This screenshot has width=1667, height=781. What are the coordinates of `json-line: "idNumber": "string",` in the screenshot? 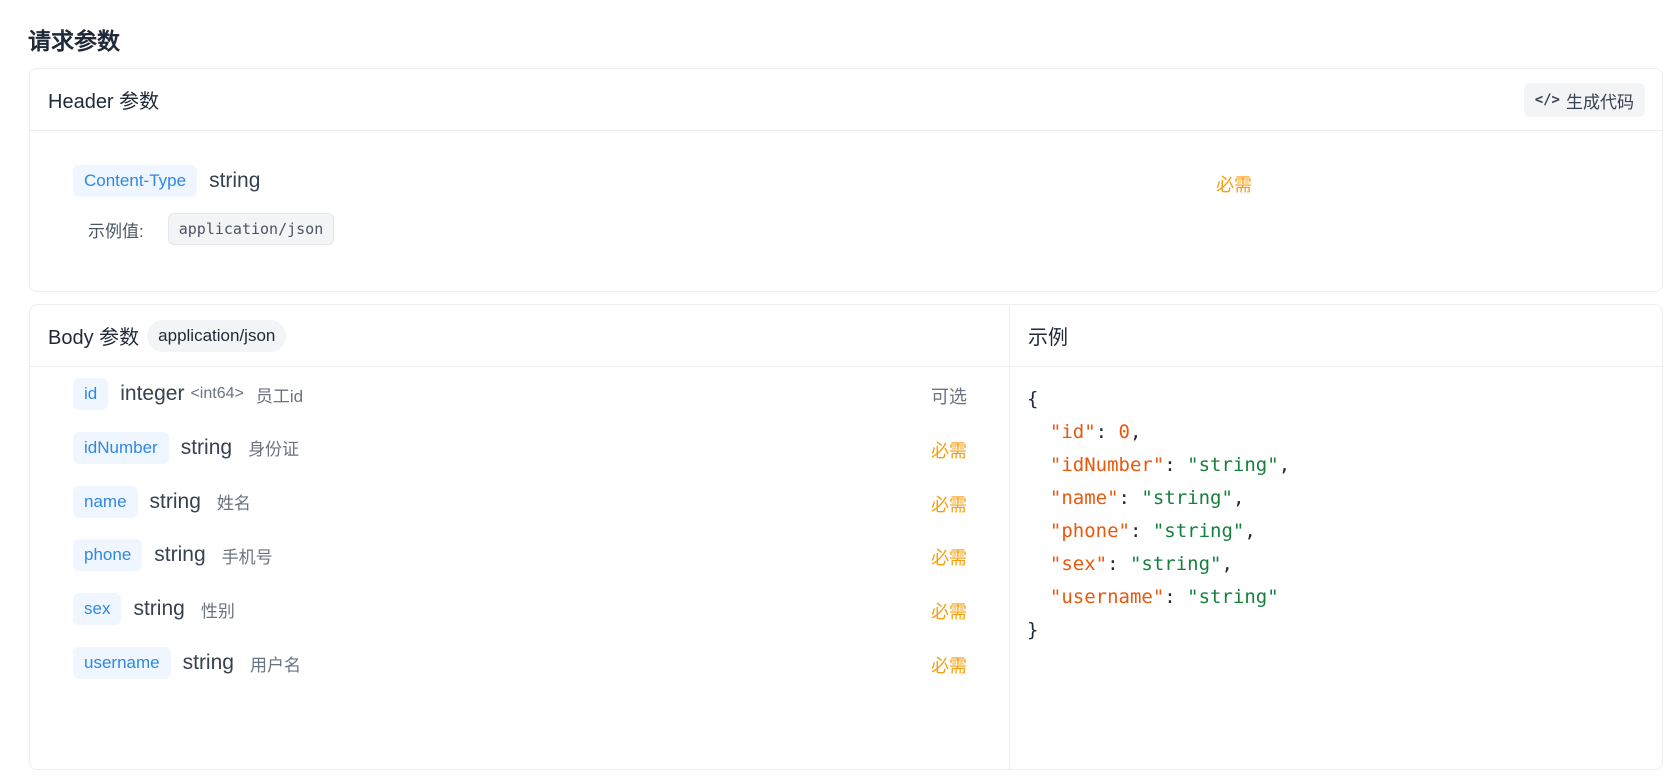 It's located at (1170, 465).